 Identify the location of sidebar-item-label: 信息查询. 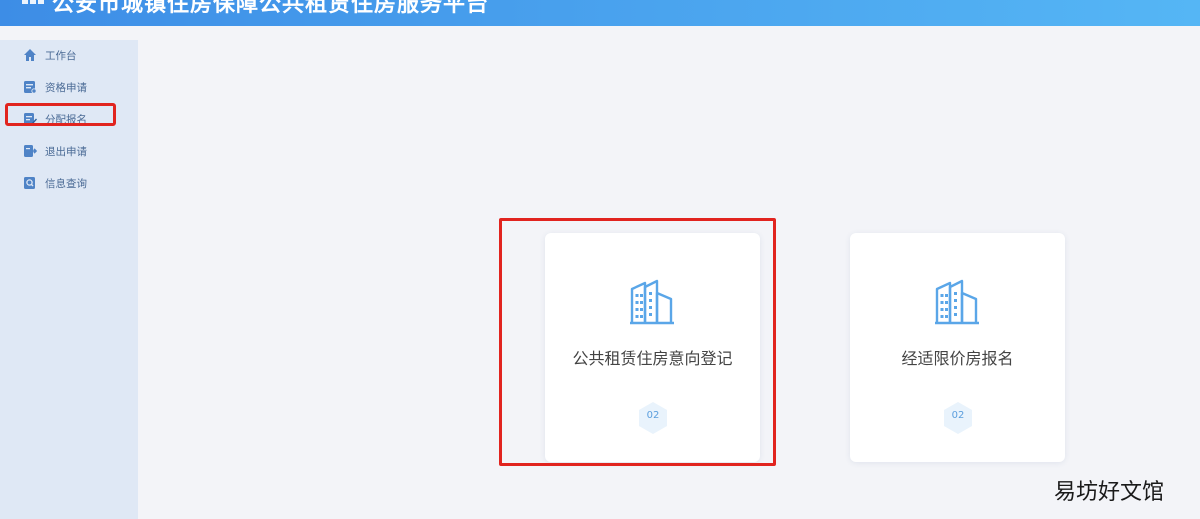
(66, 184).